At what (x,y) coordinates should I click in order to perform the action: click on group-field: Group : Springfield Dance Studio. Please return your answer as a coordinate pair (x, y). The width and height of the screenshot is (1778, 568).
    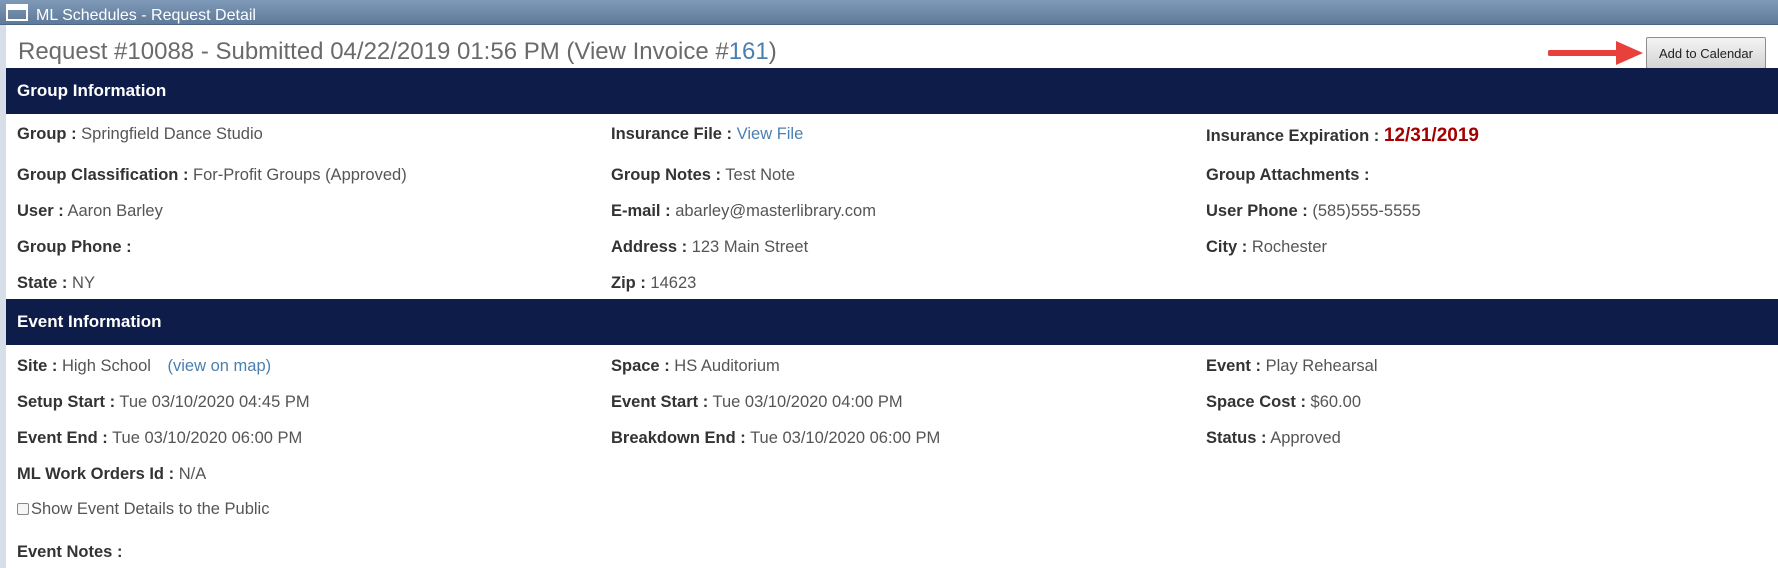
    Looking at the image, I should click on (140, 134).